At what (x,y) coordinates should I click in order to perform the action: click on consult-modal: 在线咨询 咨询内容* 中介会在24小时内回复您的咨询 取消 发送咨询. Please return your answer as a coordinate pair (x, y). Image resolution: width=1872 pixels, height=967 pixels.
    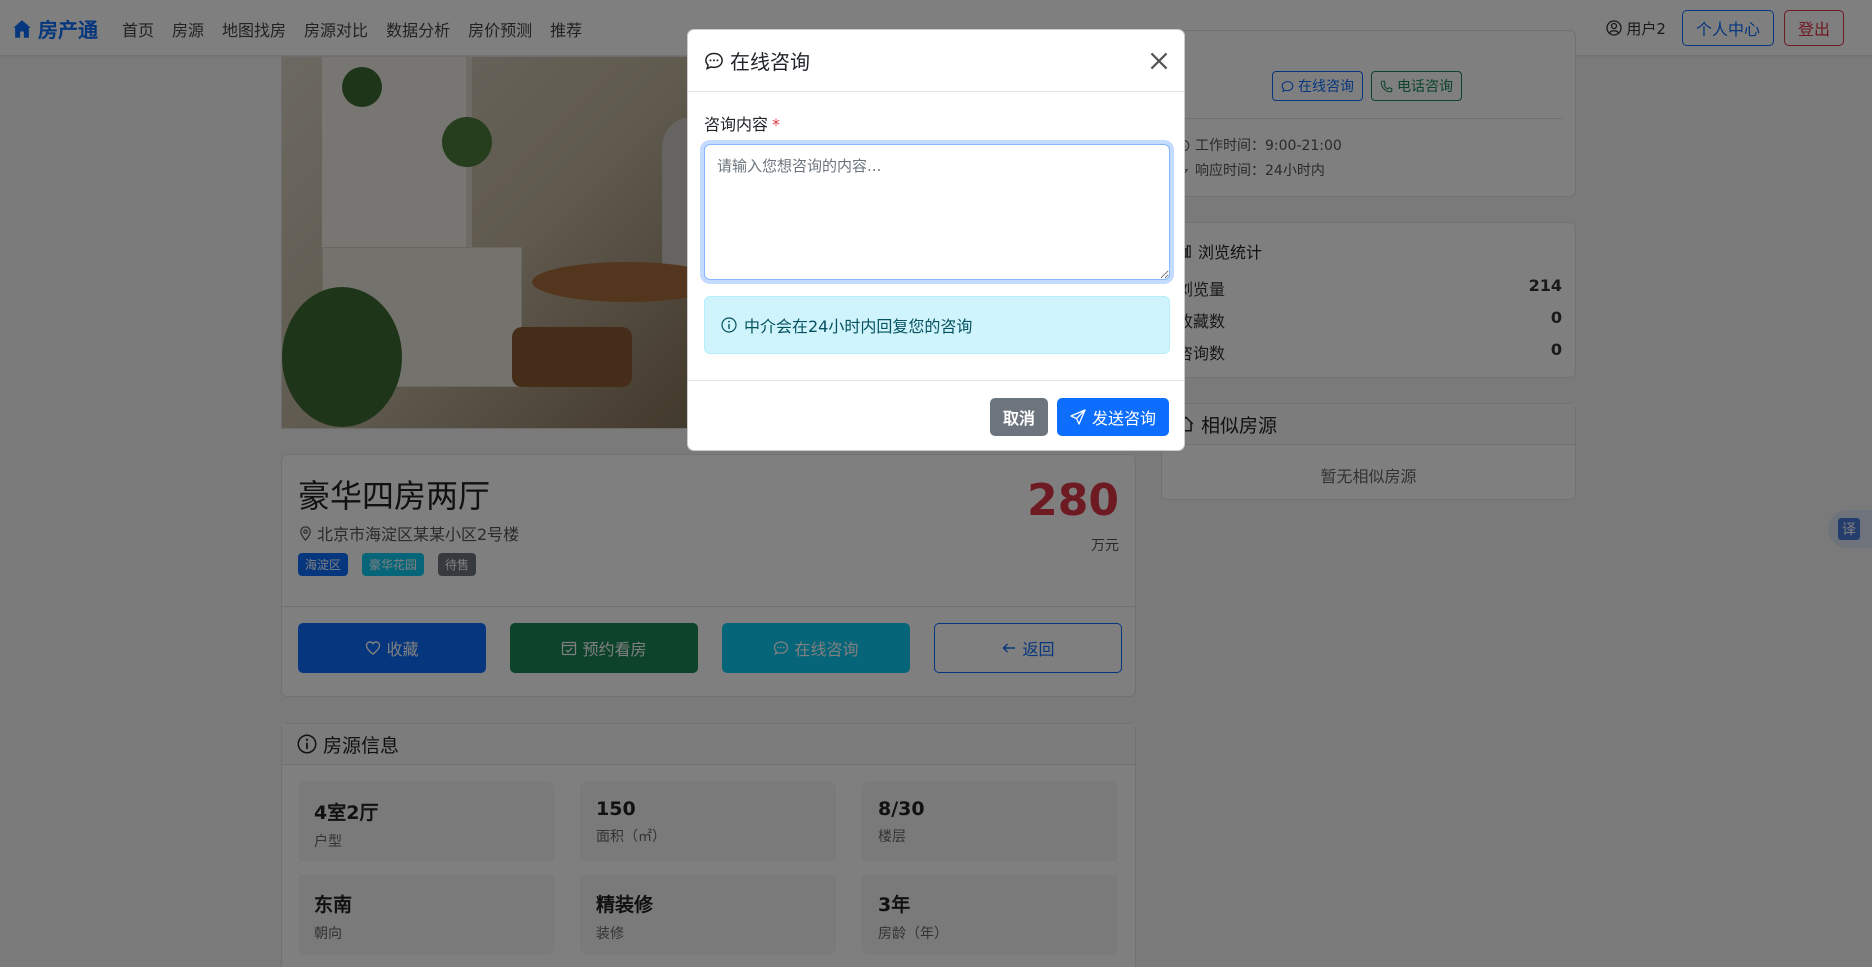
    Looking at the image, I should click on (936, 240).